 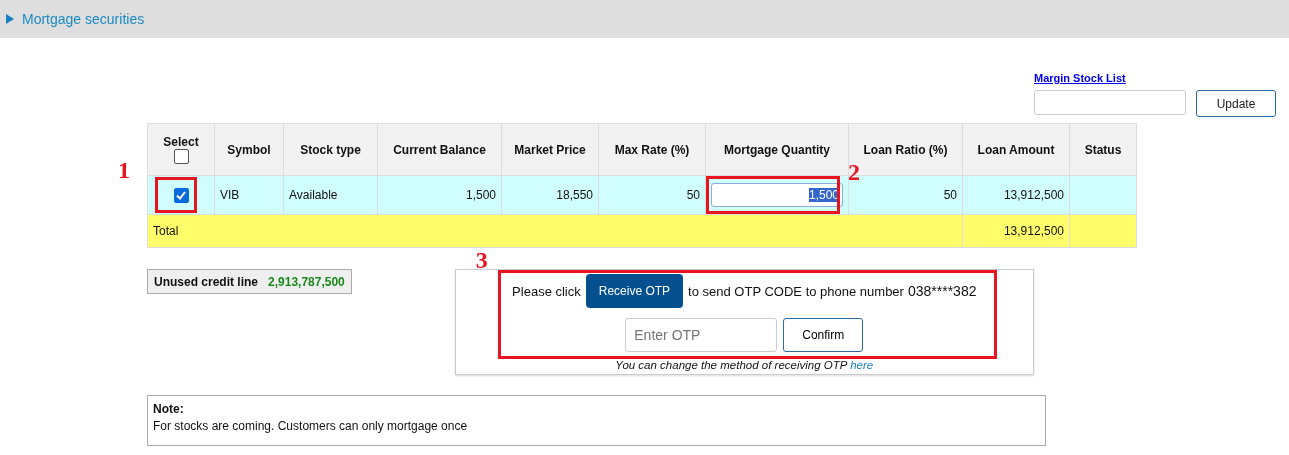 What do you see at coordinates (1236, 103) in the screenshot?
I see `update-button: Update` at bounding box center [1236, 103].